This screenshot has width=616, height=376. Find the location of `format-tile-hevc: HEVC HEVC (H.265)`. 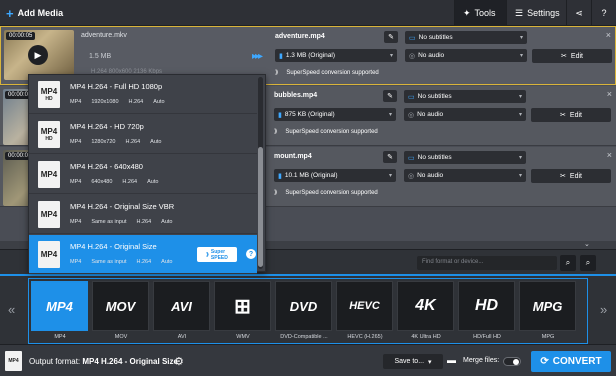

format-tile-hevc: HEVC HEVC (H.265) is located at coordinates (364, 312).